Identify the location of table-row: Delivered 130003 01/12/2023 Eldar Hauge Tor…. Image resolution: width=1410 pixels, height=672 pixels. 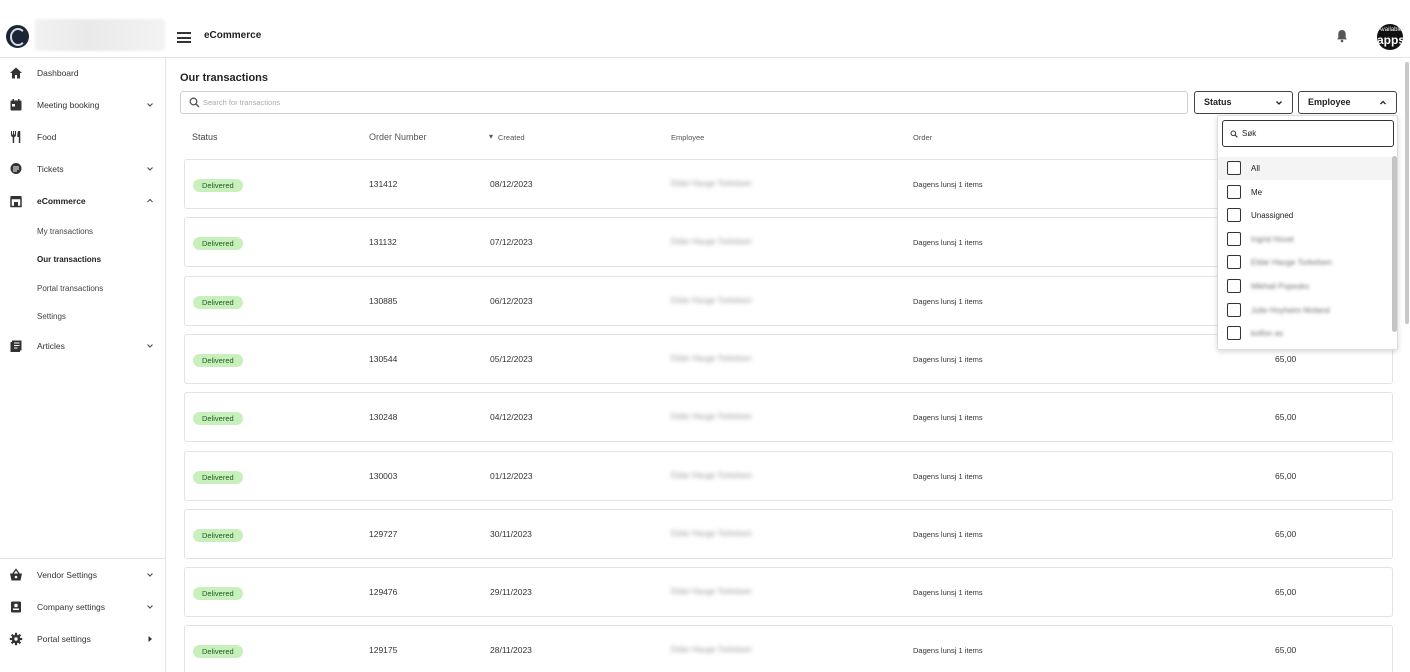
(788, 475).